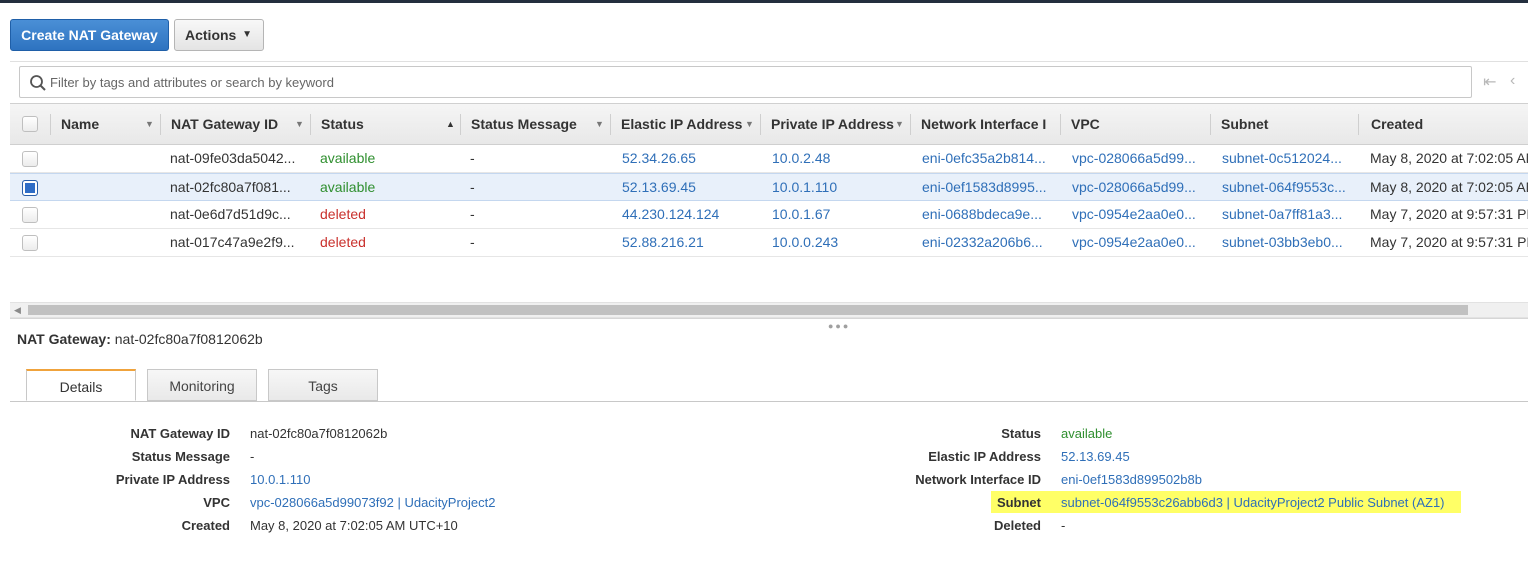  Describe the element at coordinates (1063, 525) in the screenshot. I see `value-deleted: -` at that location.